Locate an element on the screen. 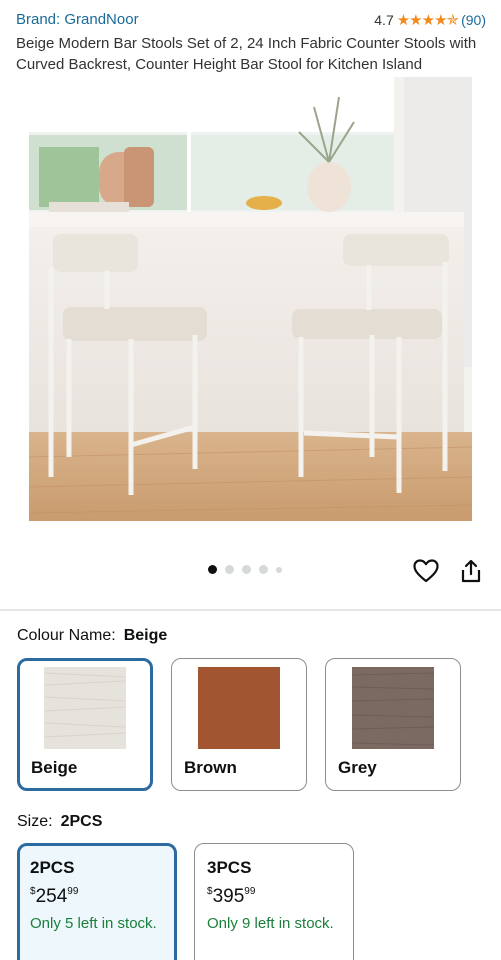  size-label: Size: 2PCS is located at coordinates (59, 822).